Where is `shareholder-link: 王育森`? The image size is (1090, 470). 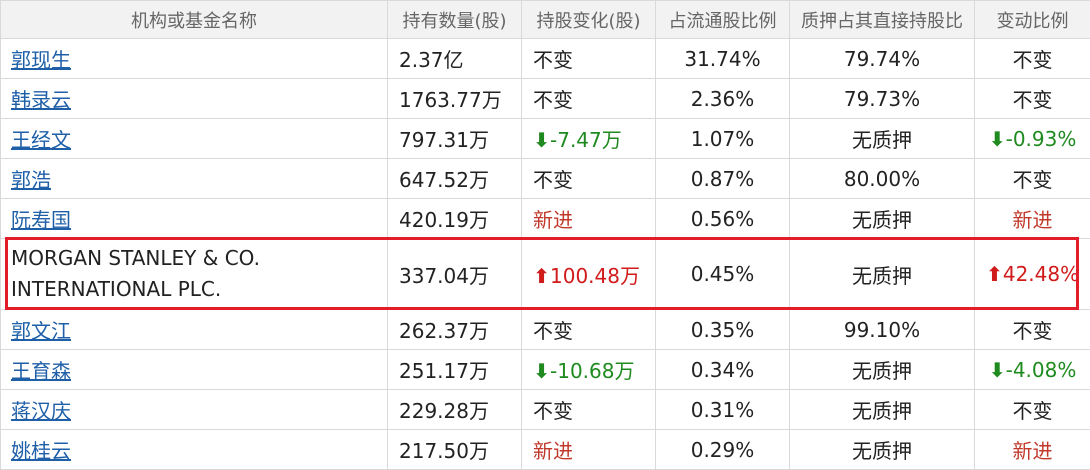 shareholder-link: 王育森 is located at coordinates (41, 371).